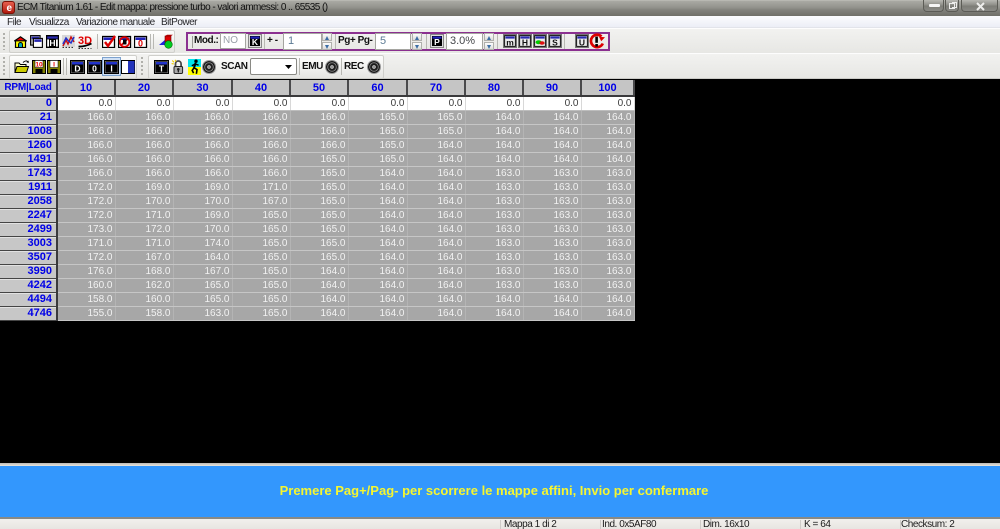  What do you see at coordinates (162, 69) in the screenshot?
I see `svg-text: T` at bounding box center [162, 69].